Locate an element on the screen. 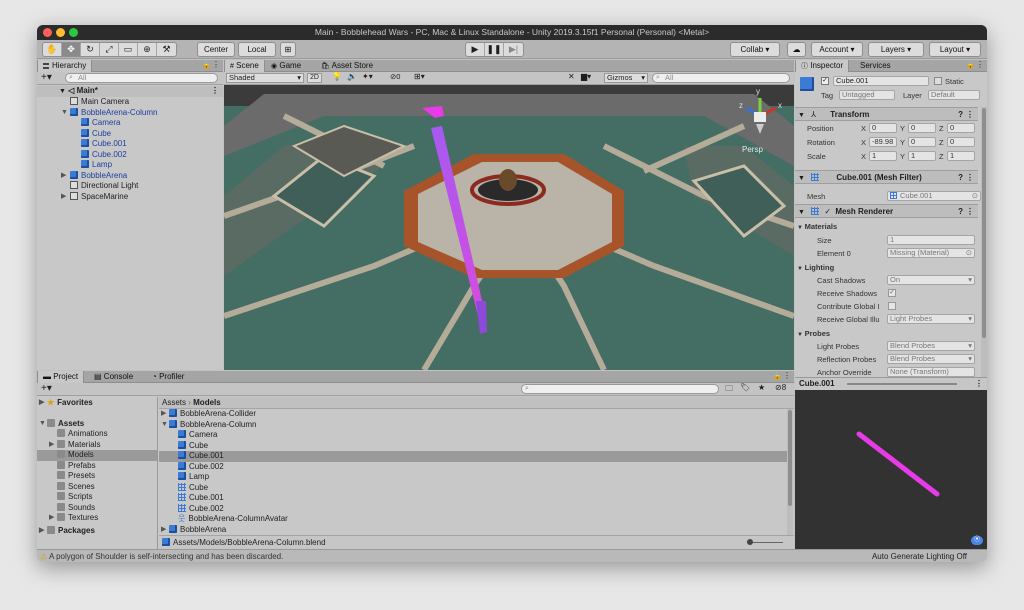 Image resolution: width=1024 pixels, height=610 pixels. project-scrollbar is located at coordinates (790, 472).